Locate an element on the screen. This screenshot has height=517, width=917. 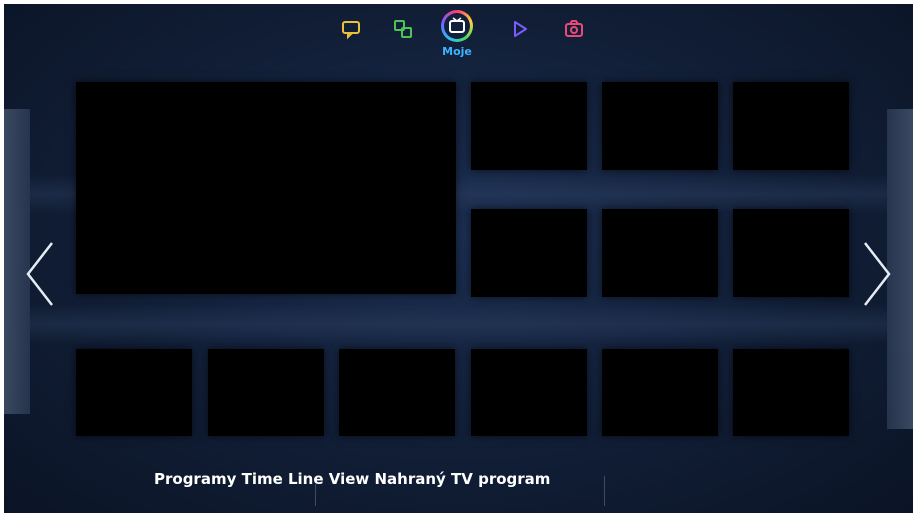
play-icon is located at coordinates (520, 29).